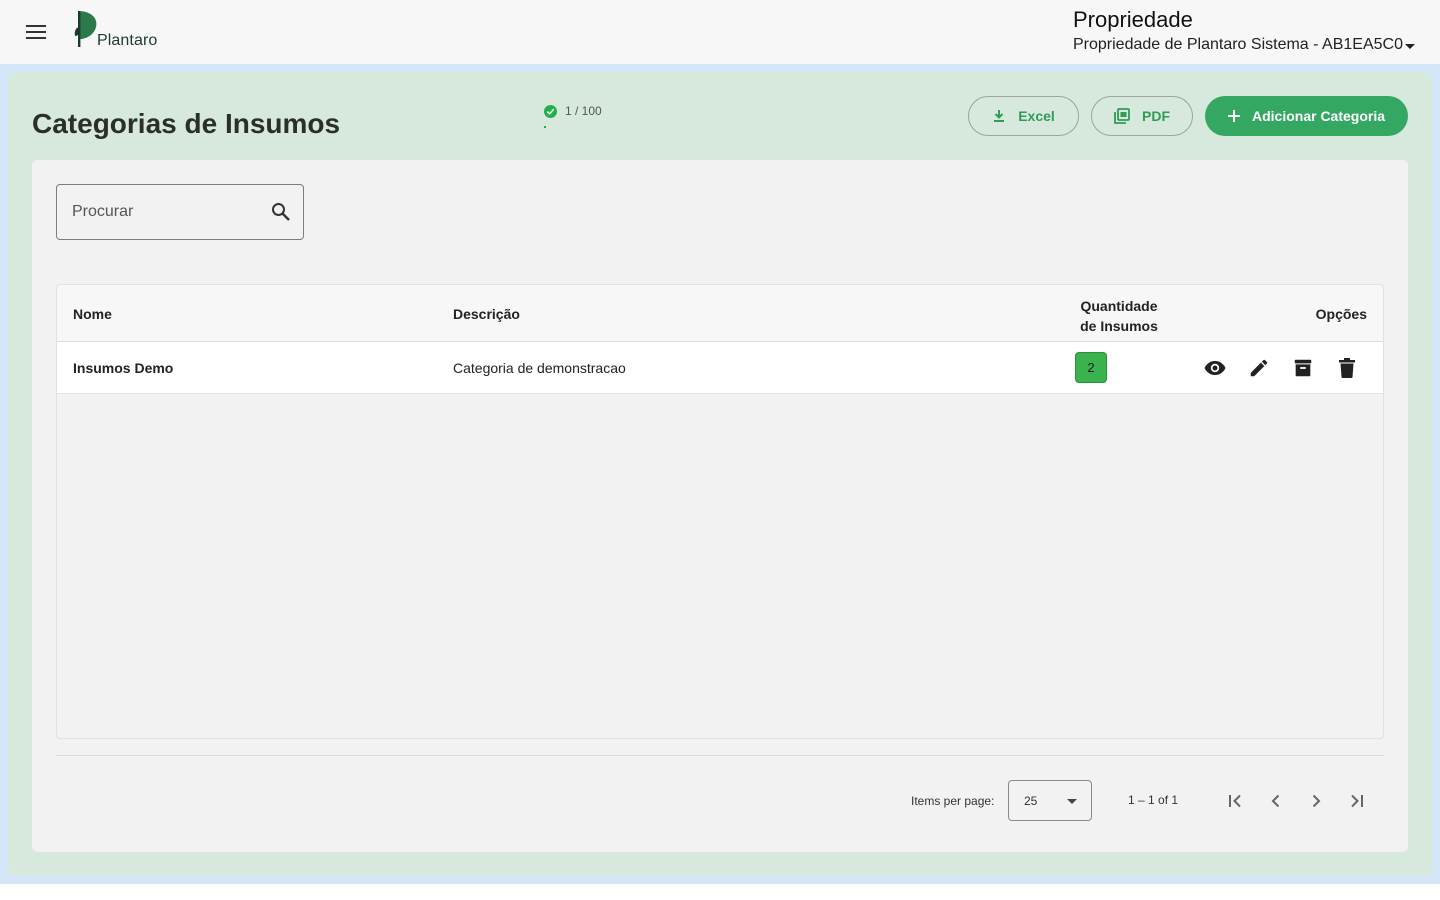 The image size is (1440, 900). I want to click on export-pdf-label: PDF, so click(1156, 116).